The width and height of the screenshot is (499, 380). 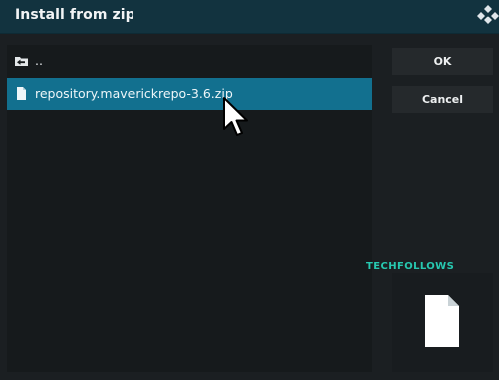 I want to click on dialog-title: Install from zip file, so click(x=74, y=15).